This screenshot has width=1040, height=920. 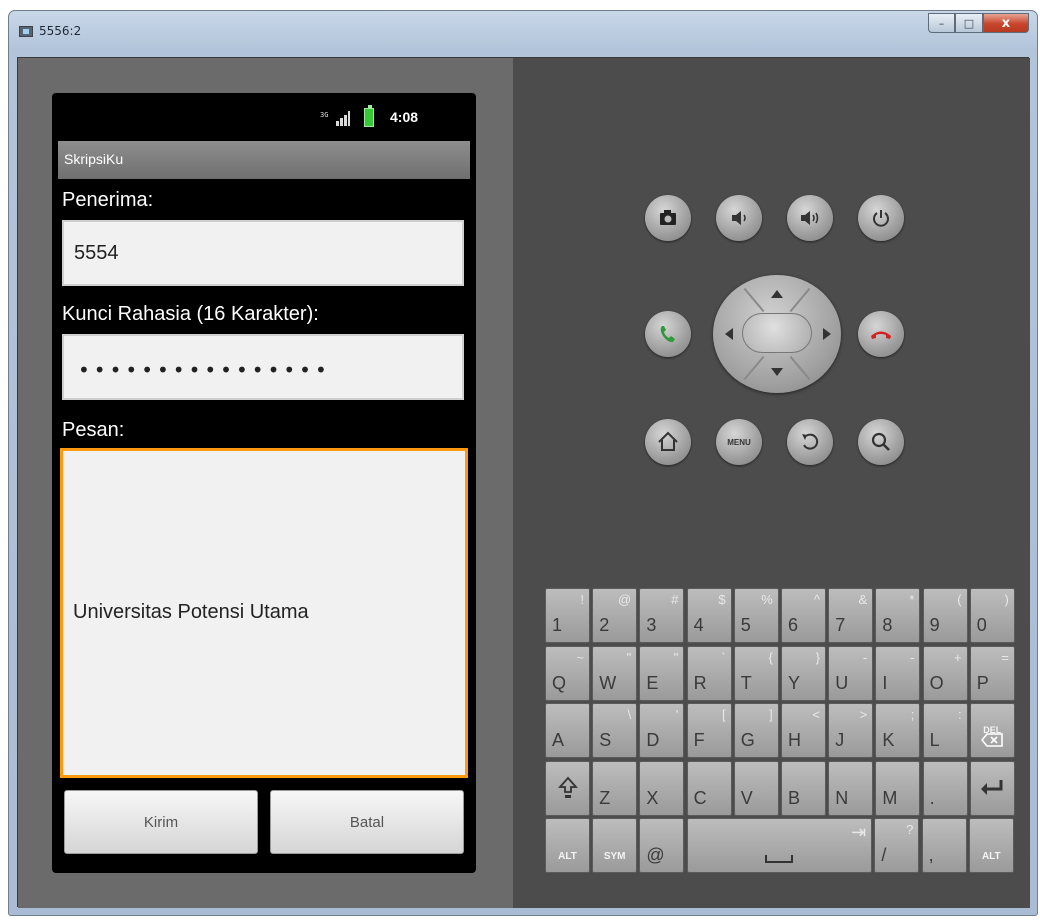 I want to click on key-label: L, so click(x=934, y=740).